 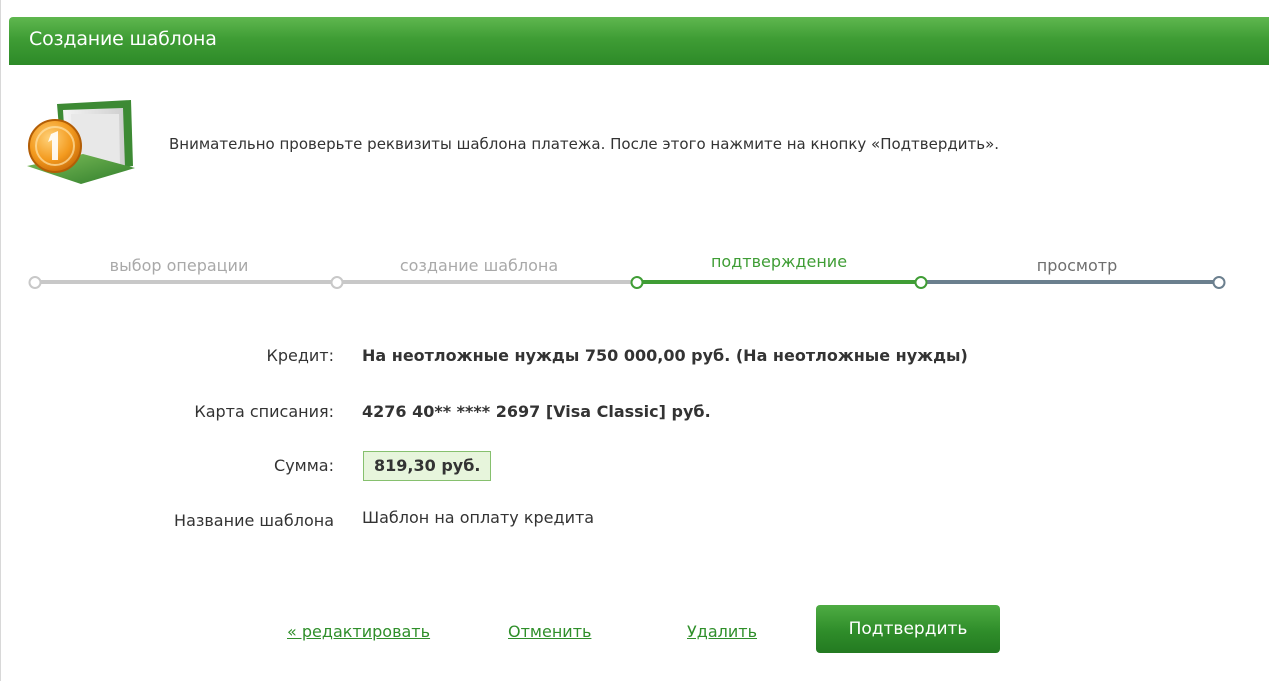 What do you see at coordinates (479, 265) in the screenshot?
I see `step-create-template: создание шаблона` at bounding box center [479, 265].